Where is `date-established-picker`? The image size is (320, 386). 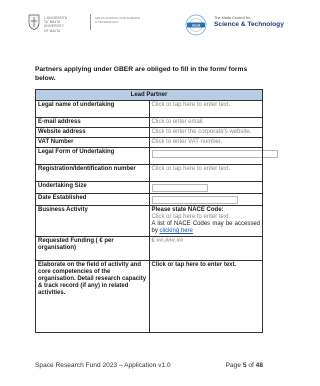 date-established-picker is located at coordinates (194, 200).